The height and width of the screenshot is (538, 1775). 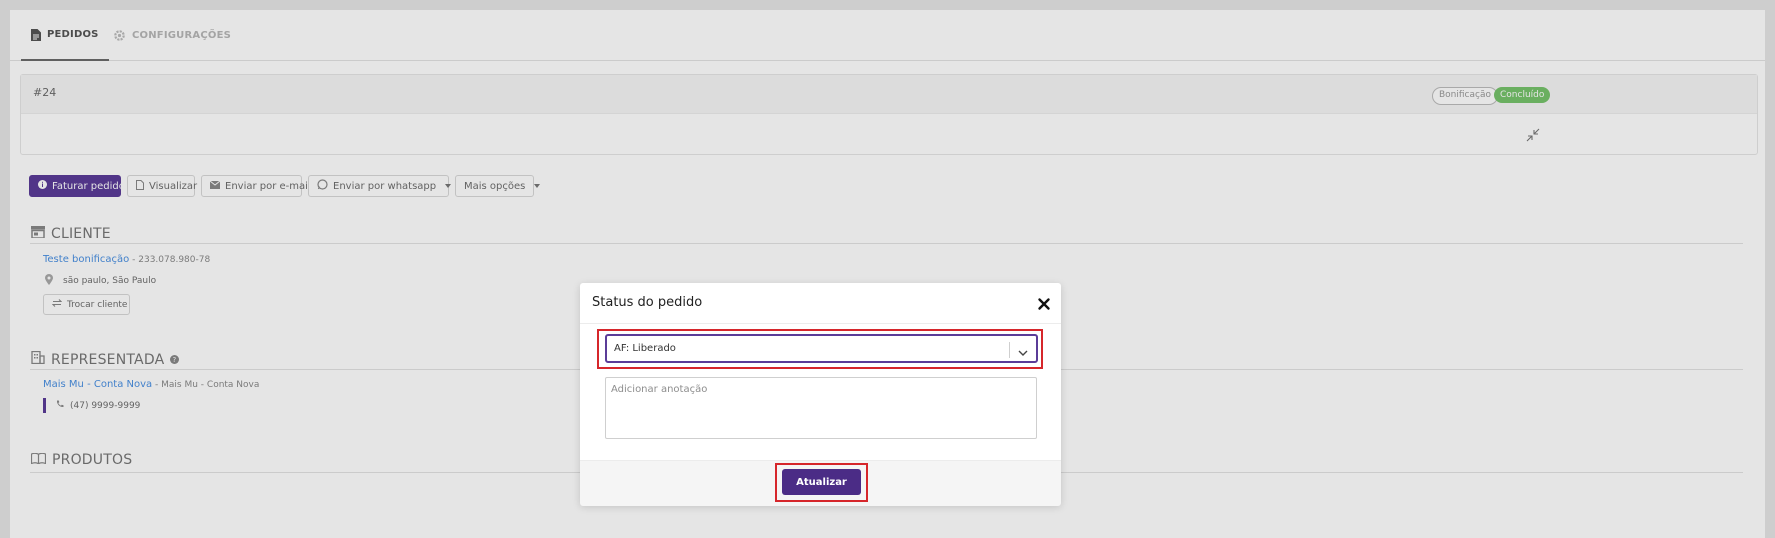 What do you see at coordinates (821, 408) in the screenshot?
I see `annotation-field` at bounding box center [821, 408].